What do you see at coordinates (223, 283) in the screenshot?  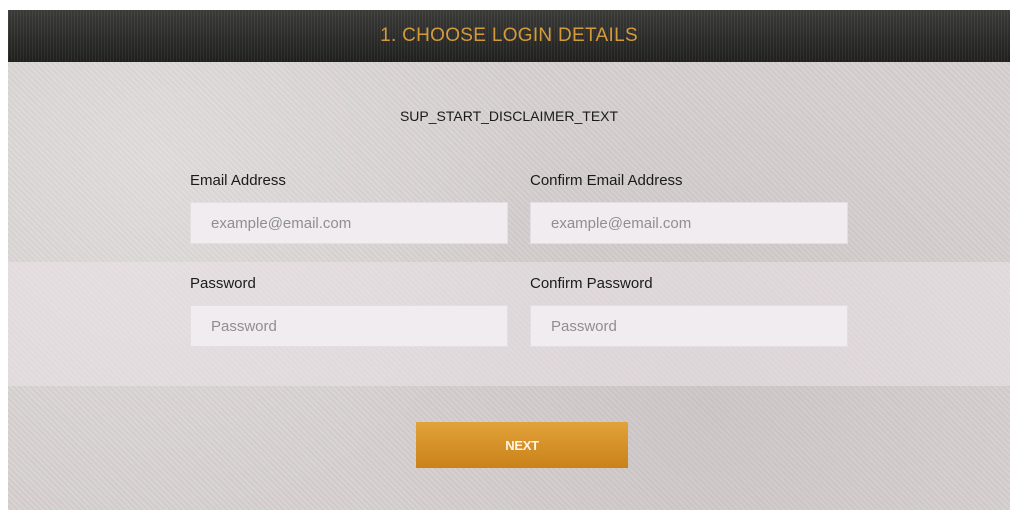 I see `password-label: Password` at bounding box center [223, 283].